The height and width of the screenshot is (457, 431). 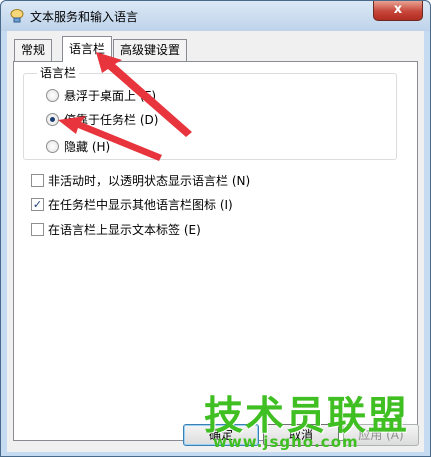 I want to click on close-button: x, so click(x=398, y=11).